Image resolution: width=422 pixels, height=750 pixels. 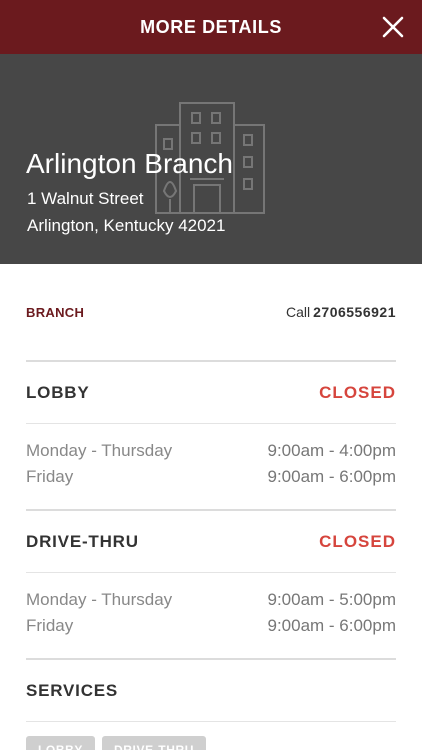 What do you see at coordinates (211, 451) in the screenshot?
I see `hours-row: Monday - Thursday 9:00am - 4:00pm` at bounding box center [211, 451].